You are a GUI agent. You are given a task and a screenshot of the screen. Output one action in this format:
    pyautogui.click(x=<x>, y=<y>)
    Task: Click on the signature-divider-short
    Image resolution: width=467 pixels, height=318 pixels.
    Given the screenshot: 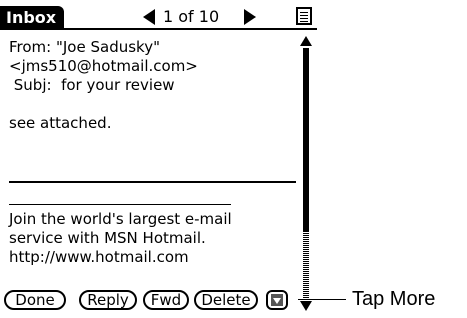 What is the action you would take?
    pyautogui.click(x=120, y=204)
    